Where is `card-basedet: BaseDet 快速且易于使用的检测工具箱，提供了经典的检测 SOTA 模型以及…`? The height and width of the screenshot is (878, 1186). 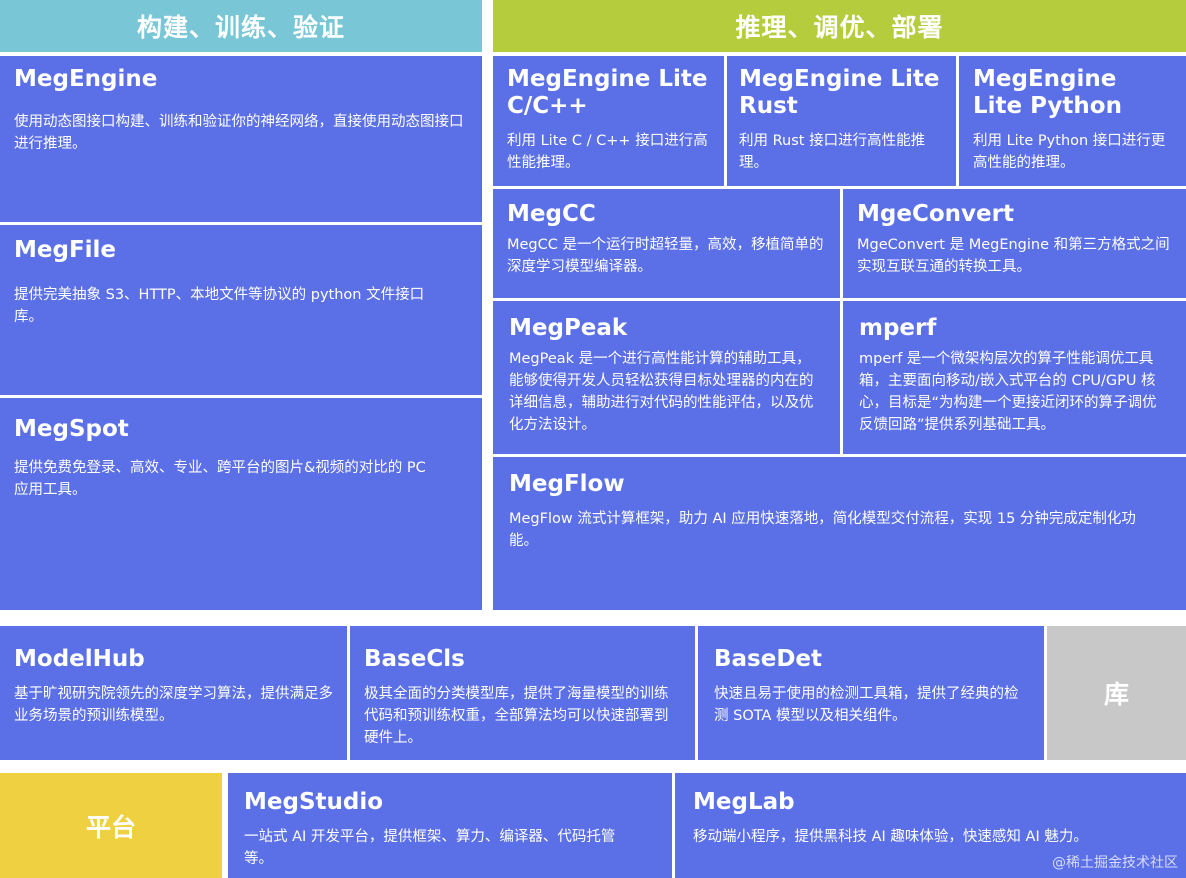
card-basedet: BaseDet 快速且易于使用的检测工具箱，提供了经典的检测 SOTA 模型以及… is located at coordinates (871, 693).